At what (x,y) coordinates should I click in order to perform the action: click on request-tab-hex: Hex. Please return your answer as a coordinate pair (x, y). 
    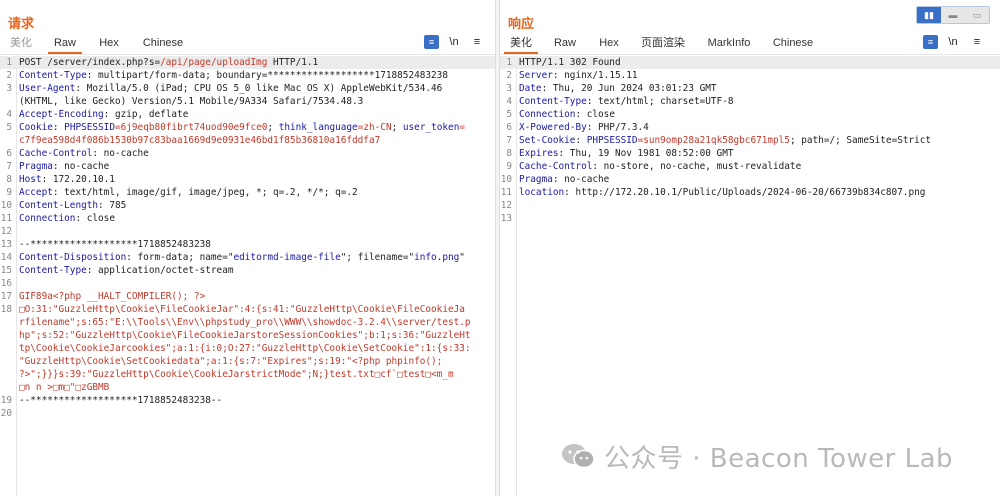
    Looking at the image, I should click on (109, 43).